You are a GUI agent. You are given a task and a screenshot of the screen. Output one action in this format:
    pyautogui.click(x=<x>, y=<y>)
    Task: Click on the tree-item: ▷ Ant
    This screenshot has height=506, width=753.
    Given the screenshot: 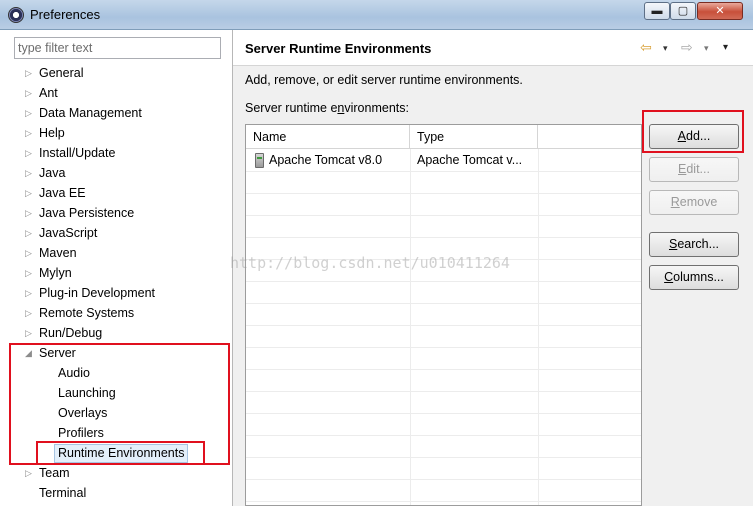 What is the action you would take?
    pyautogui.click(x=116, y=93)
    